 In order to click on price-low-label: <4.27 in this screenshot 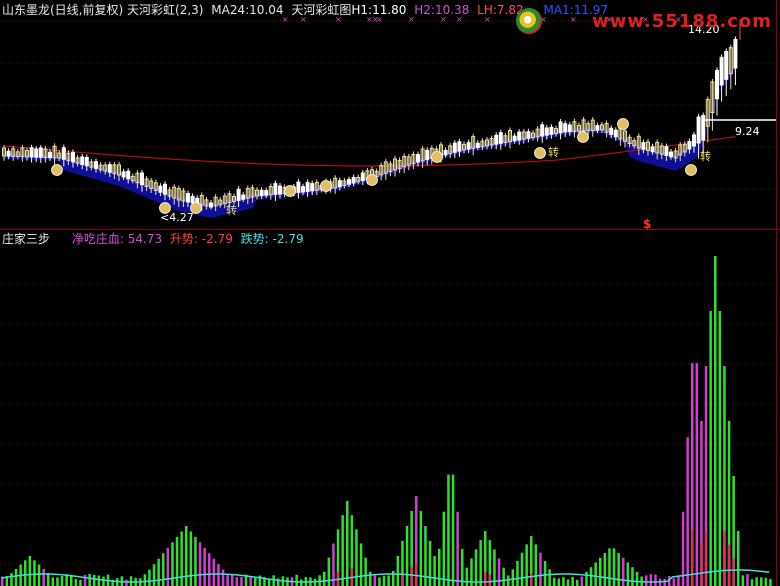, I will do `click(177, 217)`.